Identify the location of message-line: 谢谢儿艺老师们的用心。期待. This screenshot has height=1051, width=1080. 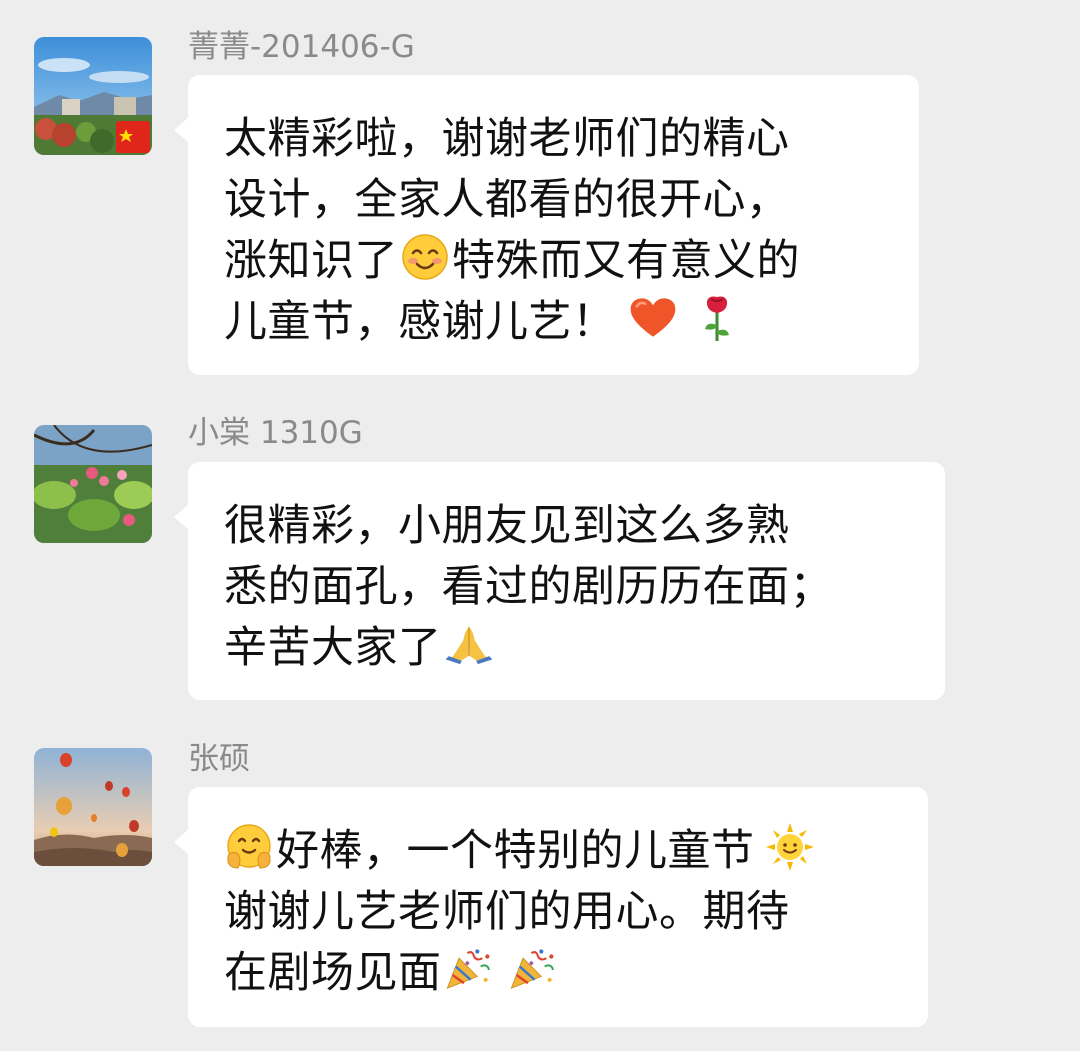
(507, 912).